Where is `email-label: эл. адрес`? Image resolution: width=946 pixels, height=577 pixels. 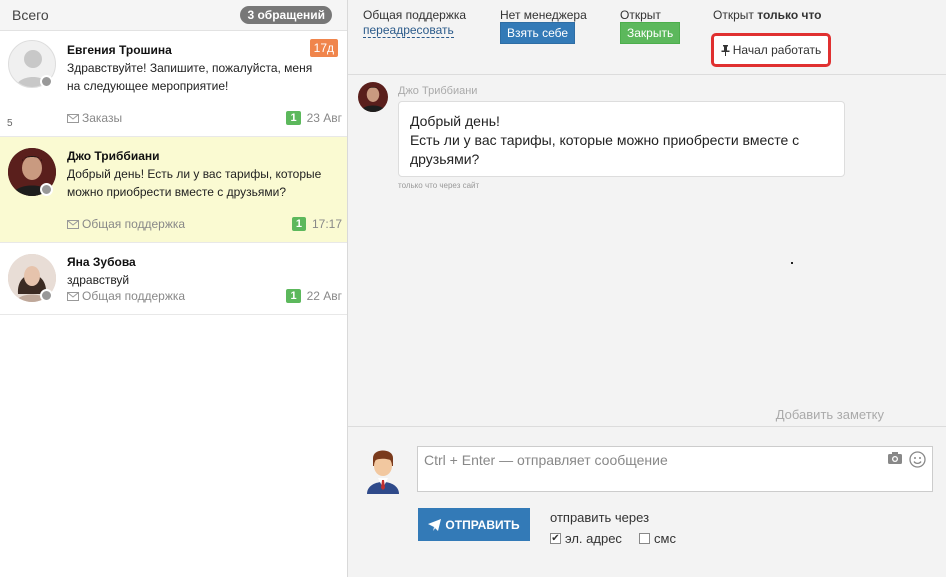 email-label: эл. адрес is located at coordinates (593, 538).